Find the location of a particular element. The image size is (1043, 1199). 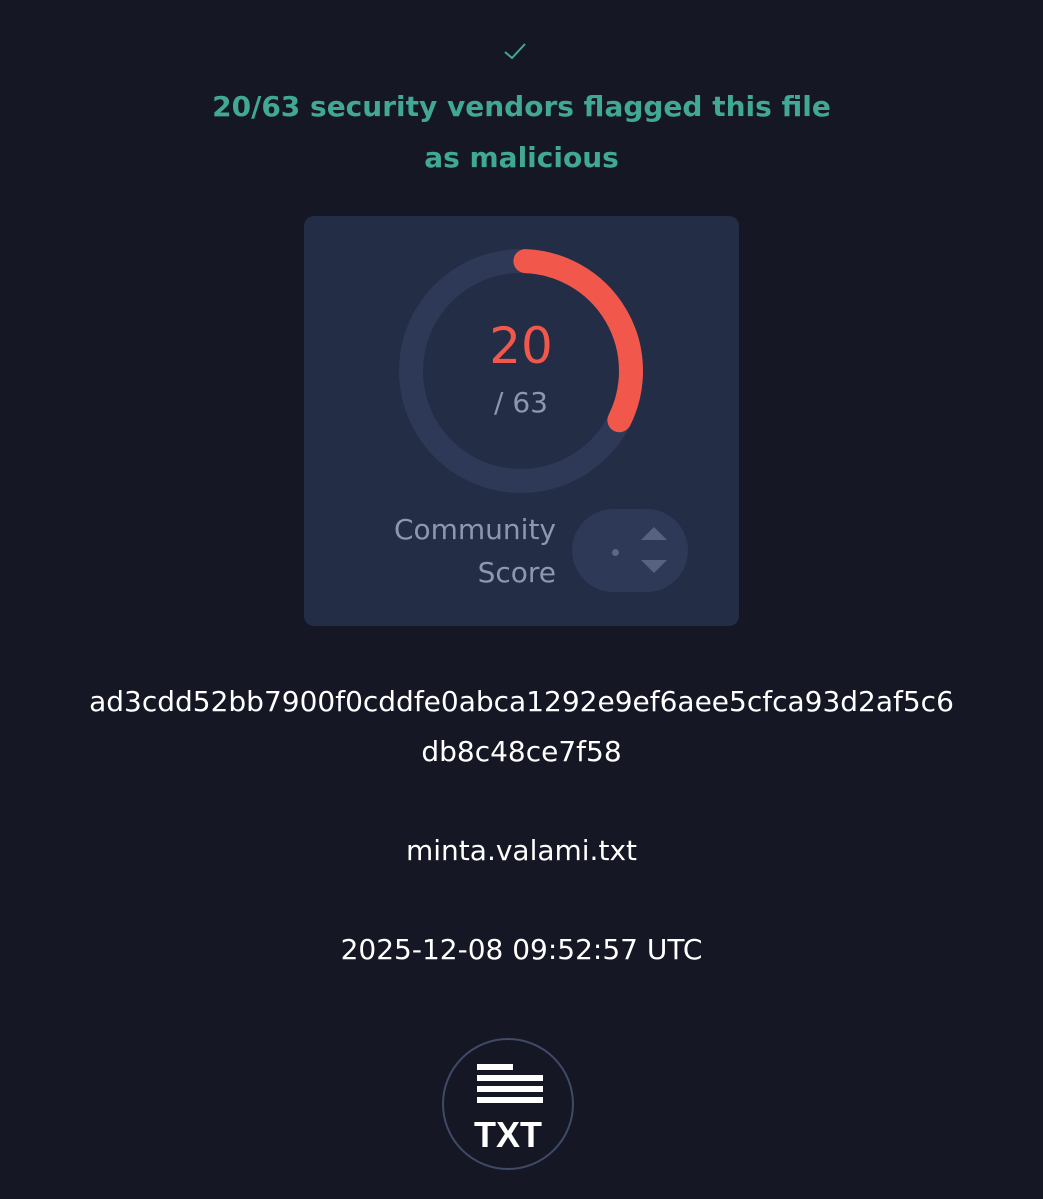

triangle-up-icon is located at coordinates (654, 533).